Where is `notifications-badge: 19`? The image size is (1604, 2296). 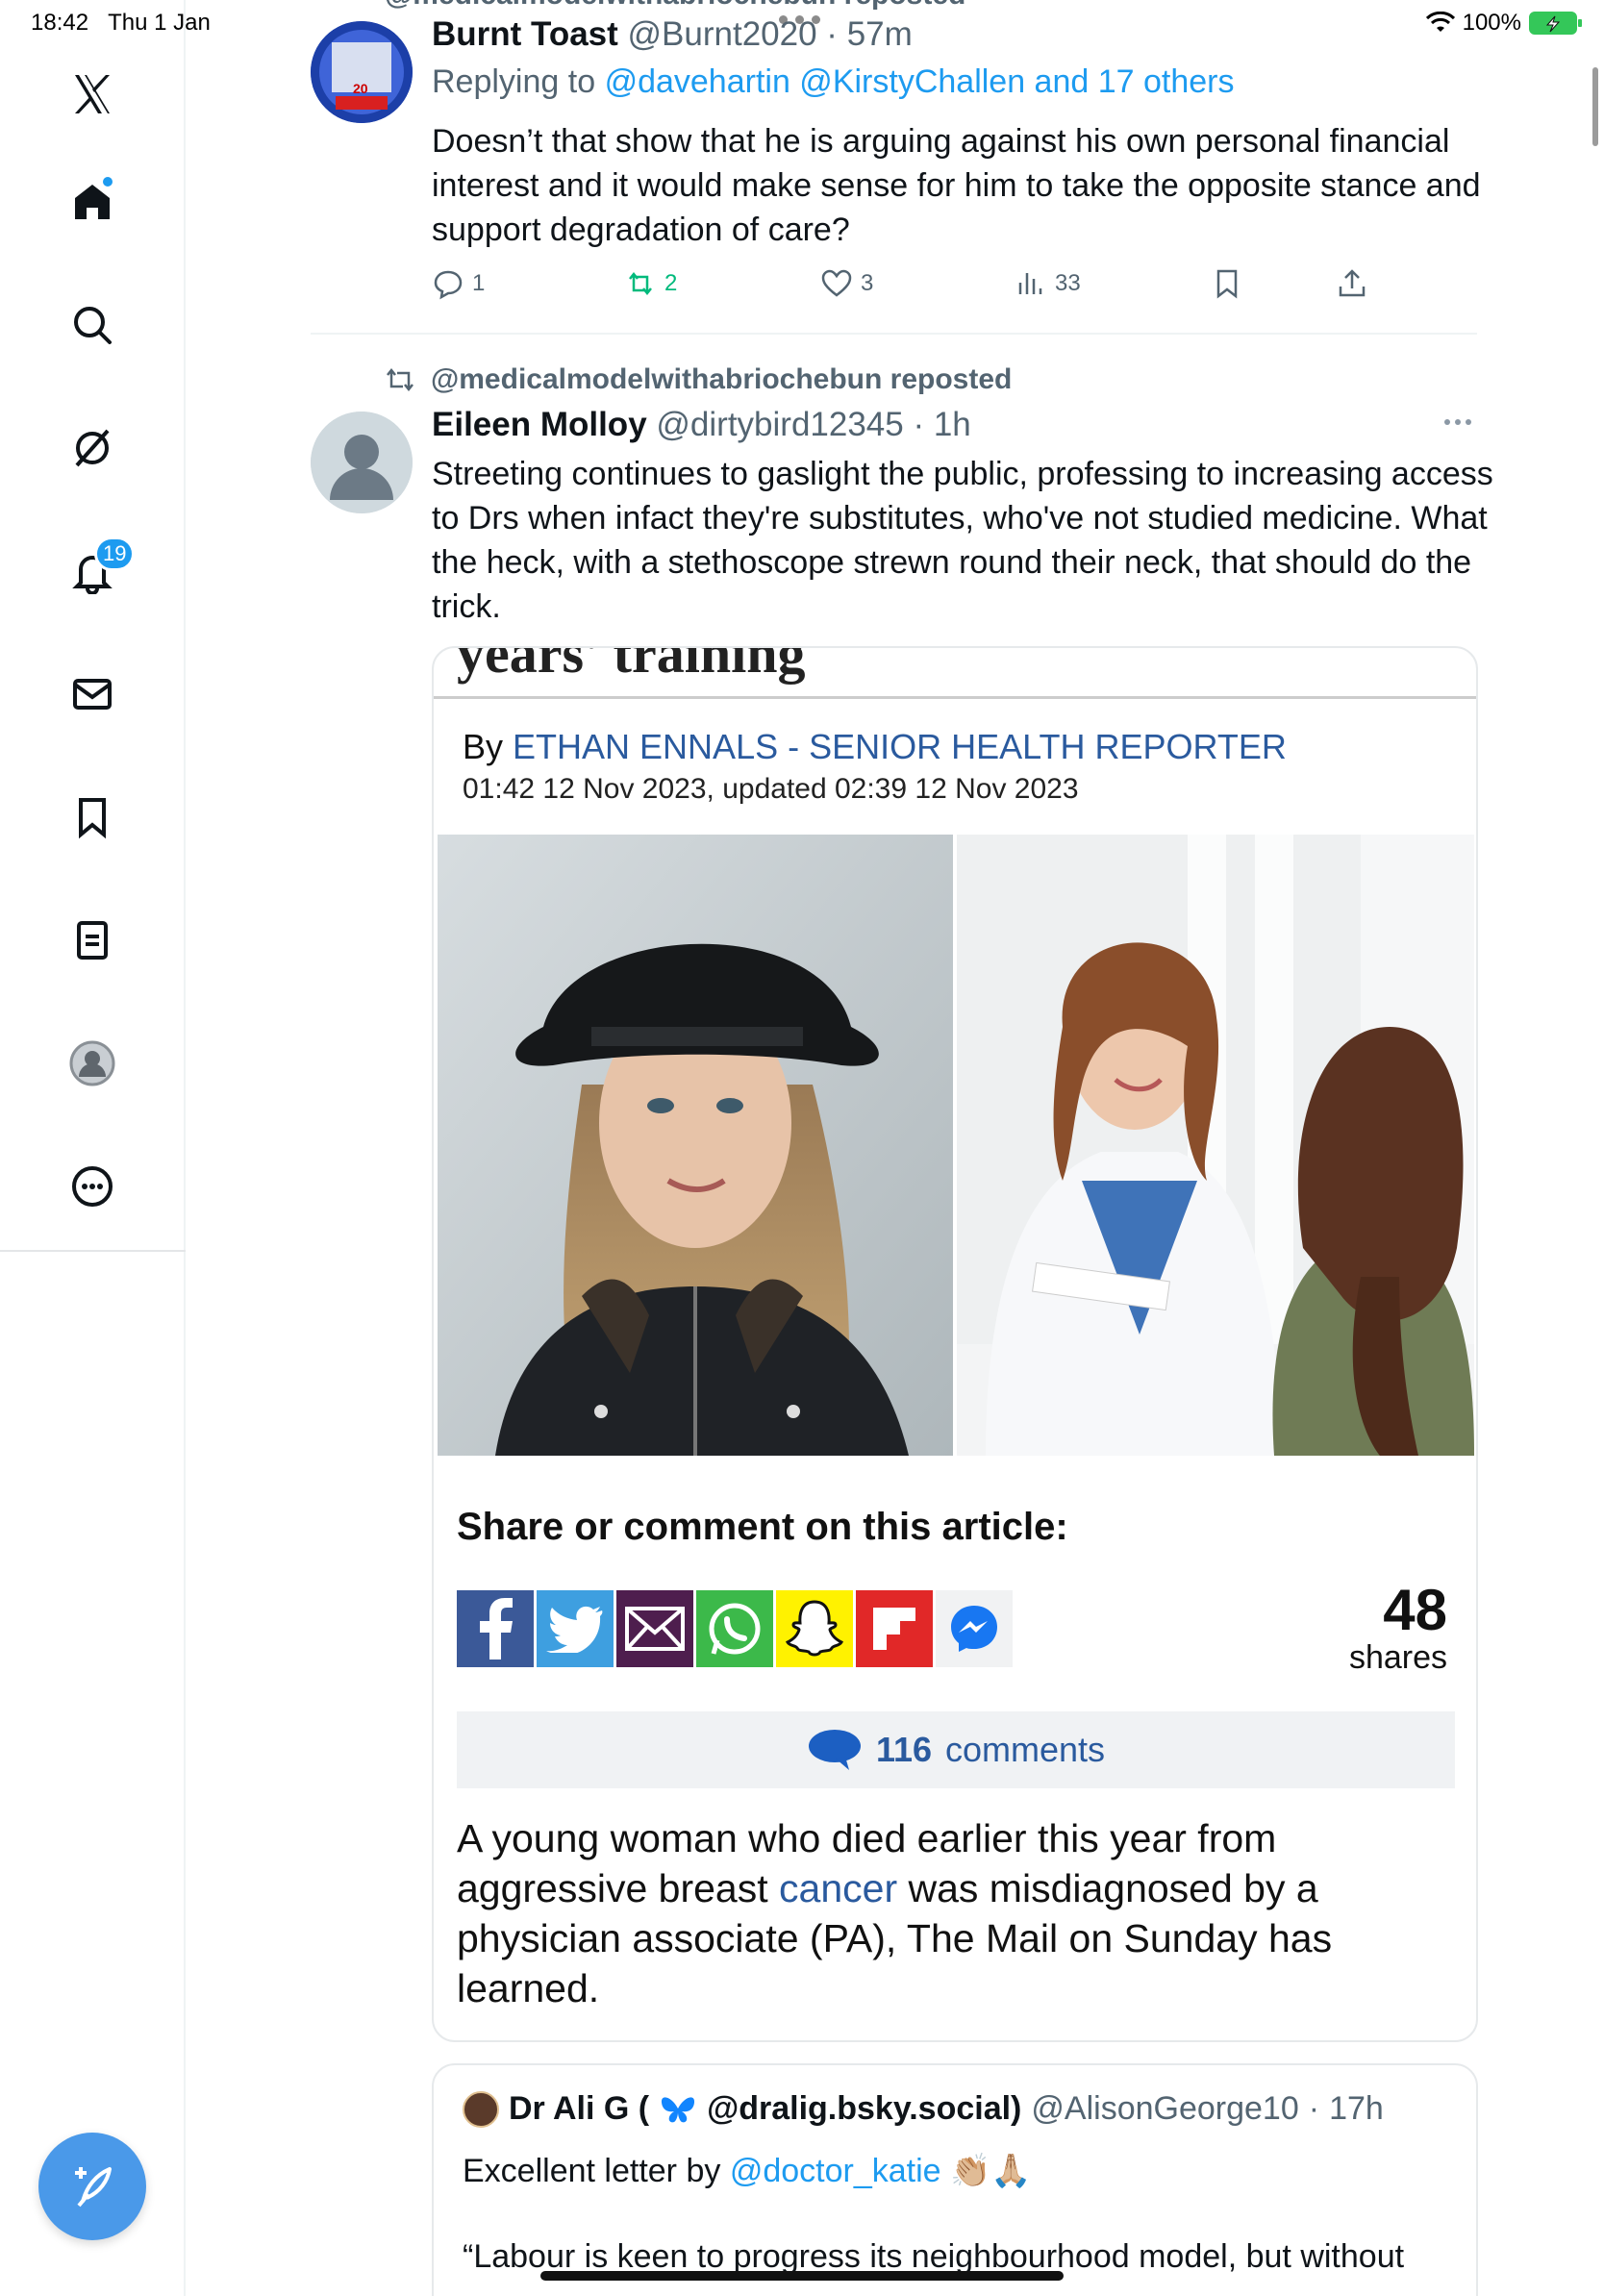 notifications-badge: 19 is located at coordinates (115, 554).